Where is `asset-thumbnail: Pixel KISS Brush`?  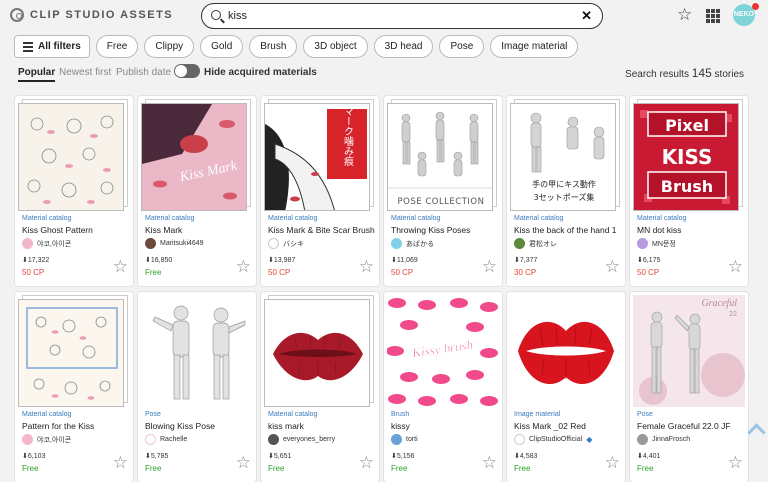
asset-thumbnail: Pixel KISS Brush is located at coordinates (689, 155).